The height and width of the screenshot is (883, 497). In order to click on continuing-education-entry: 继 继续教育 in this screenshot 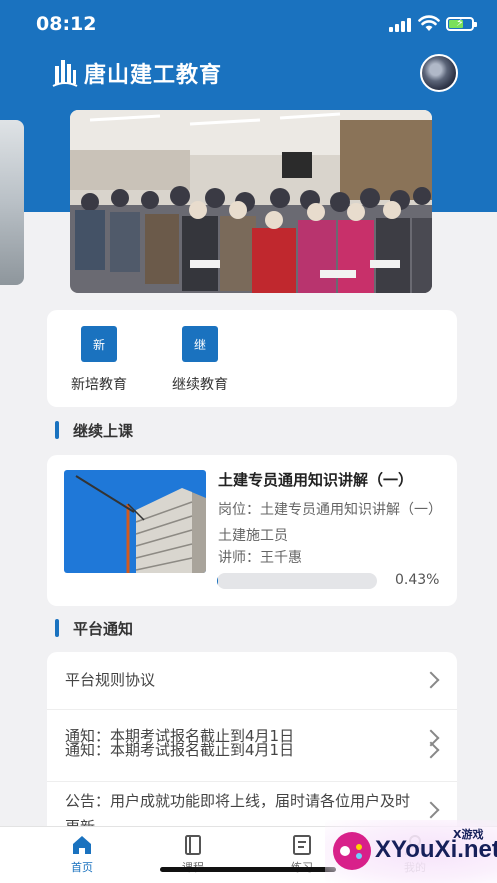, I will do `click(200, 360)`.